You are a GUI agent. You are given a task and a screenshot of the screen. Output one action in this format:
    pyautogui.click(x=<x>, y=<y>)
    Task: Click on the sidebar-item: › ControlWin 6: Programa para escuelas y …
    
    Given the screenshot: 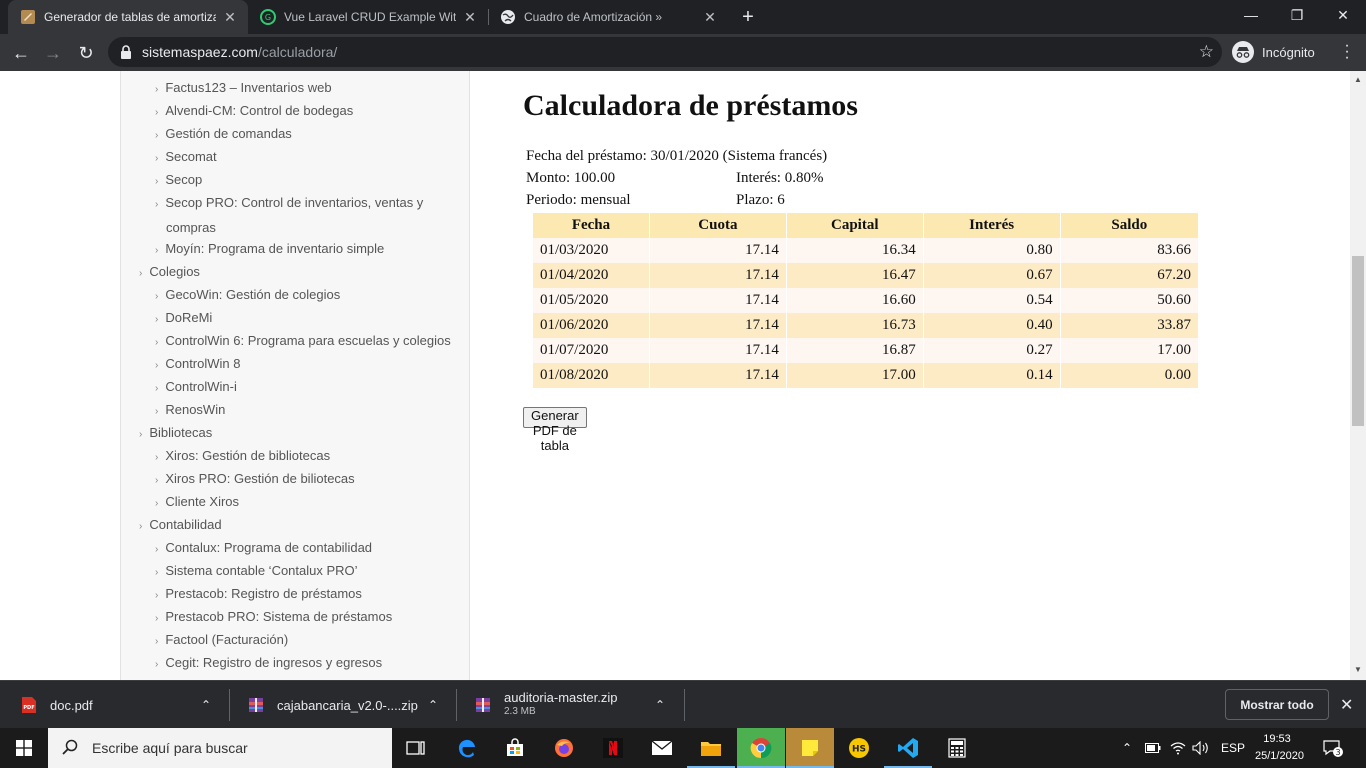 What is the action you would take?
    pyautogui.click(x=303, y=341)
    